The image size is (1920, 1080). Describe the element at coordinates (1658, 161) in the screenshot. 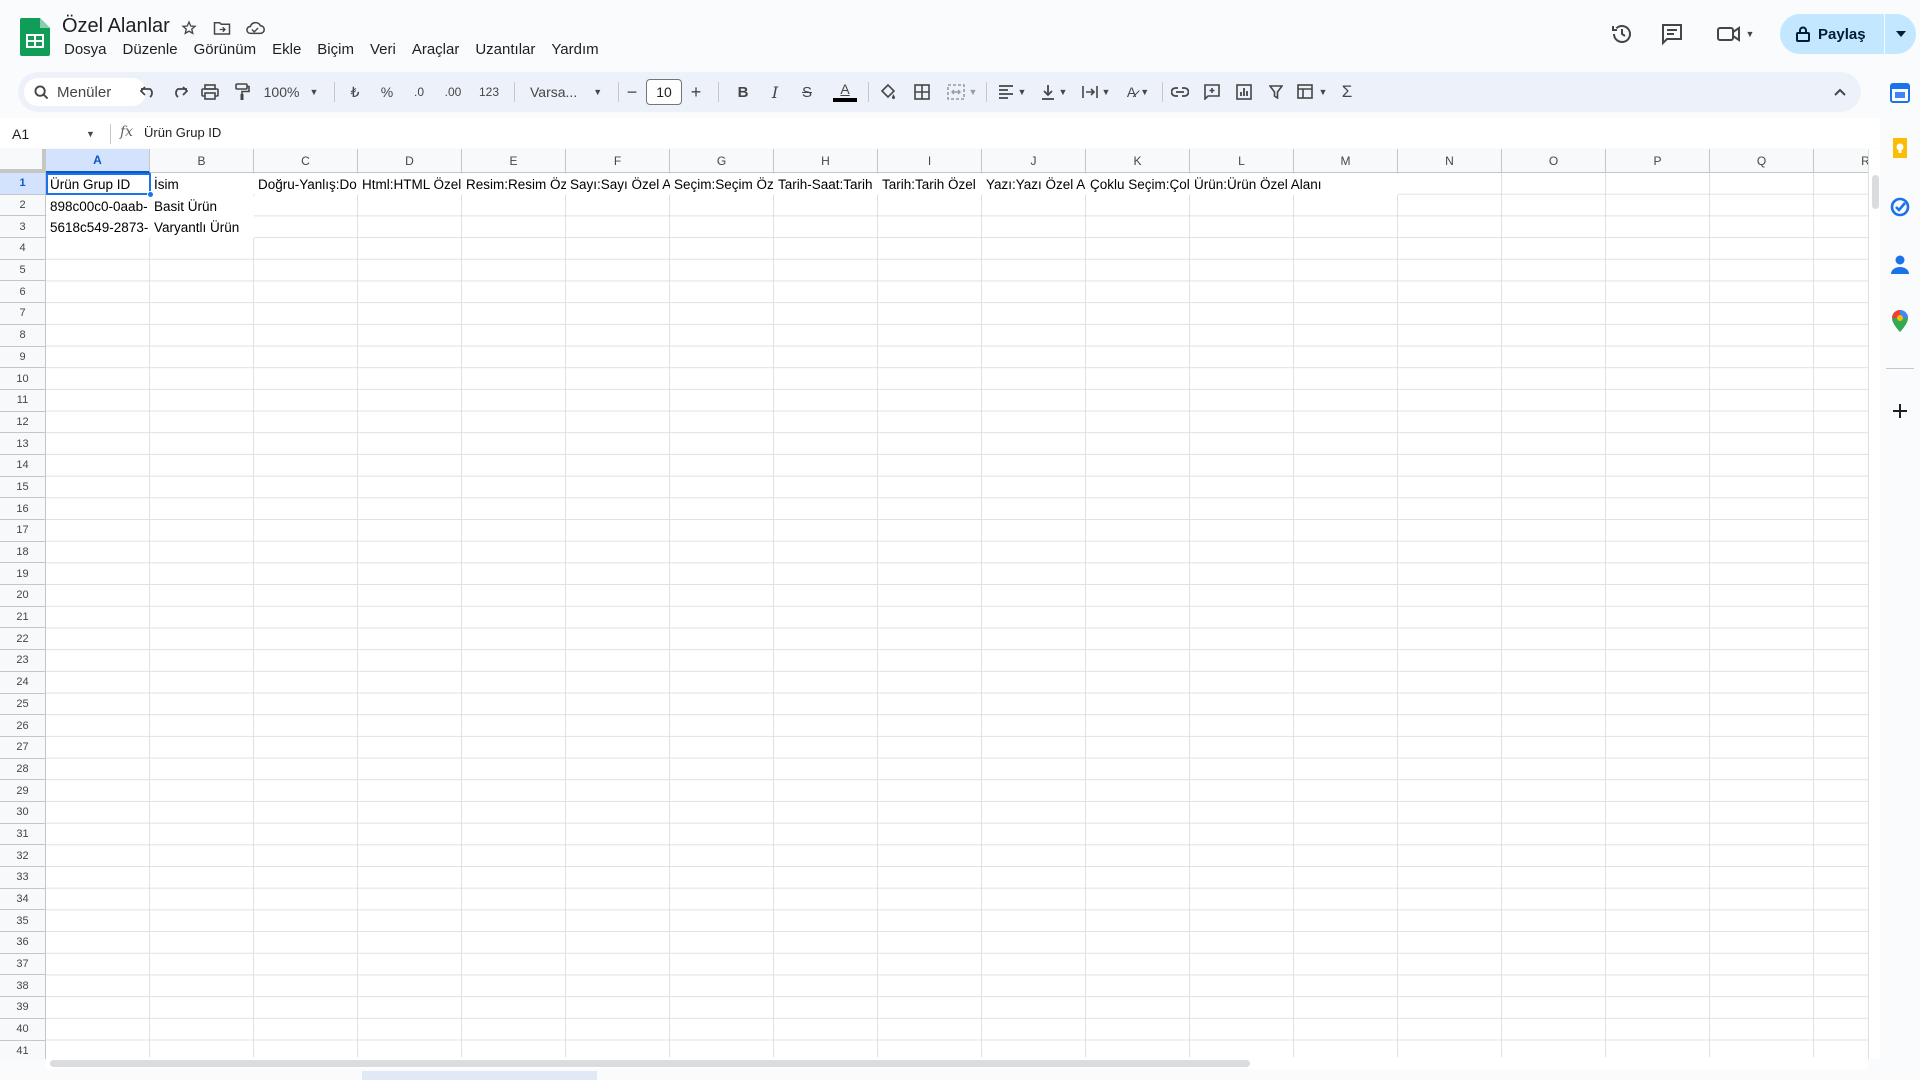

I see `column-header-p: P` at that location.